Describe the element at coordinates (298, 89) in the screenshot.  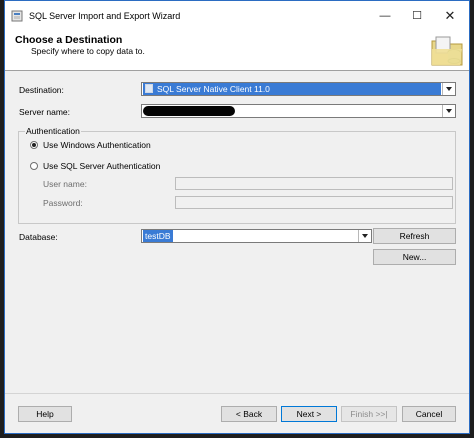
I see `destination-select: SQL Server Native Client 11.0` at that location.